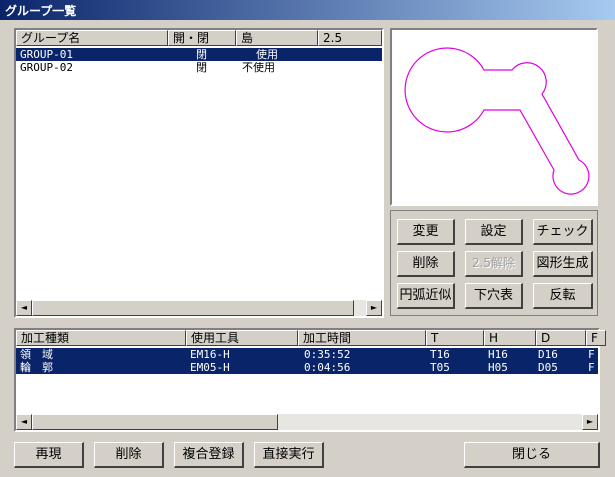 This screenshot has height=477, width=615. What do you see at coordinates (101, 338) in the screenshot?
I see `col-header-process-type: 加工種類` at bounding box center [101, 338].